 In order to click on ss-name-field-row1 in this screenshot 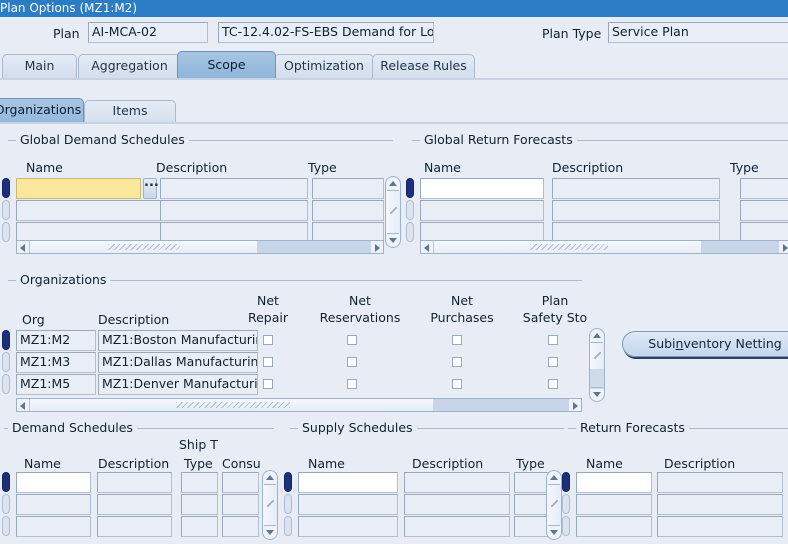, I will do `click(348, 482)`.